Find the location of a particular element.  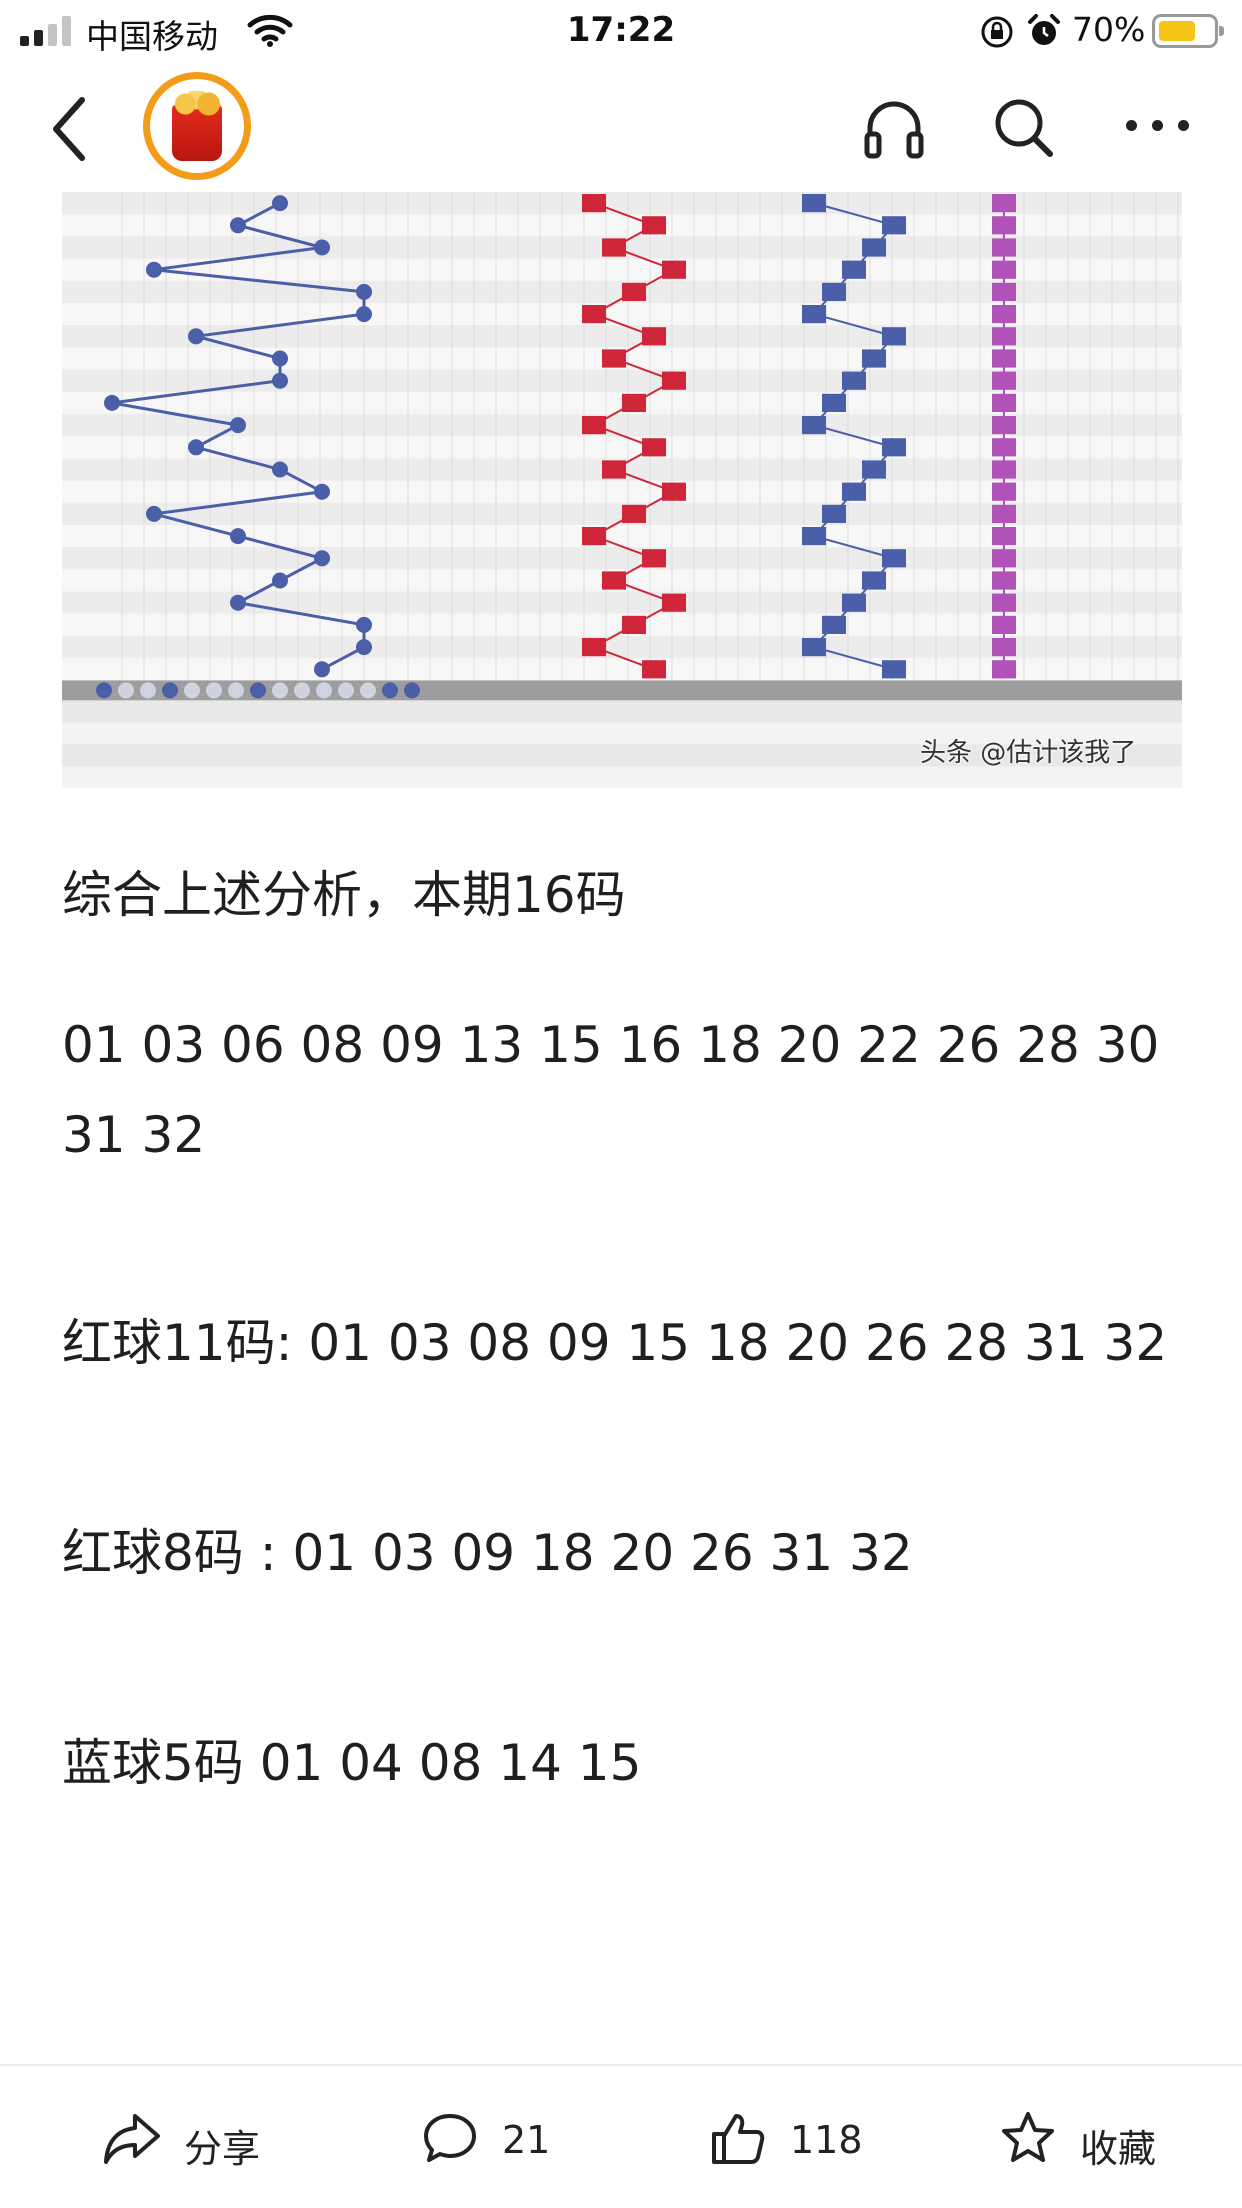

comment-icon is located at coordinates (450, 2138).